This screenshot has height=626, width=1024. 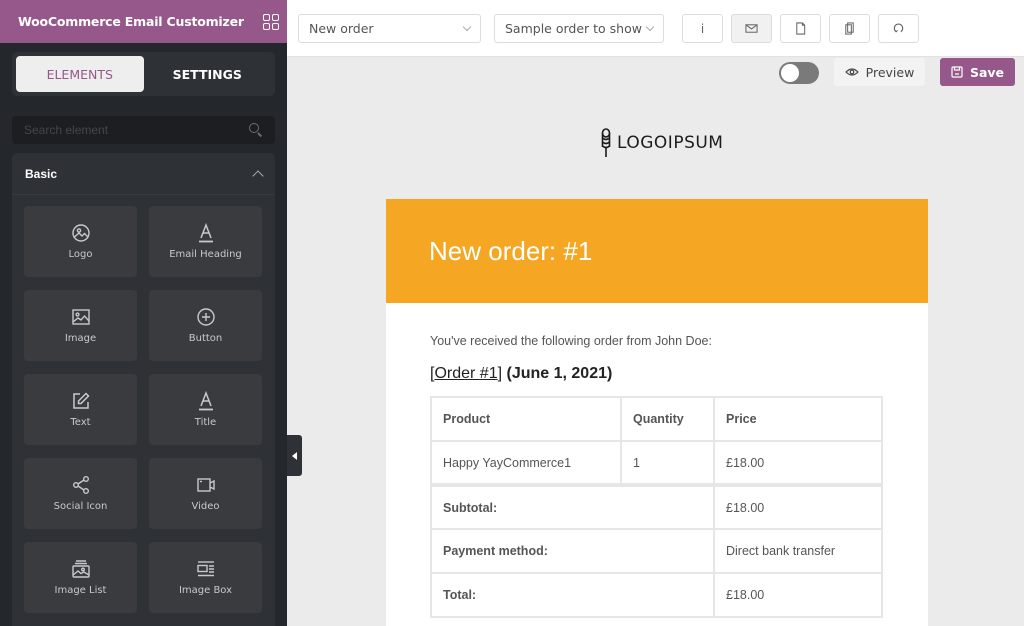 I want to click on sidebar-header: WooCommerce Email Customizer, so click(x=143, y=21).